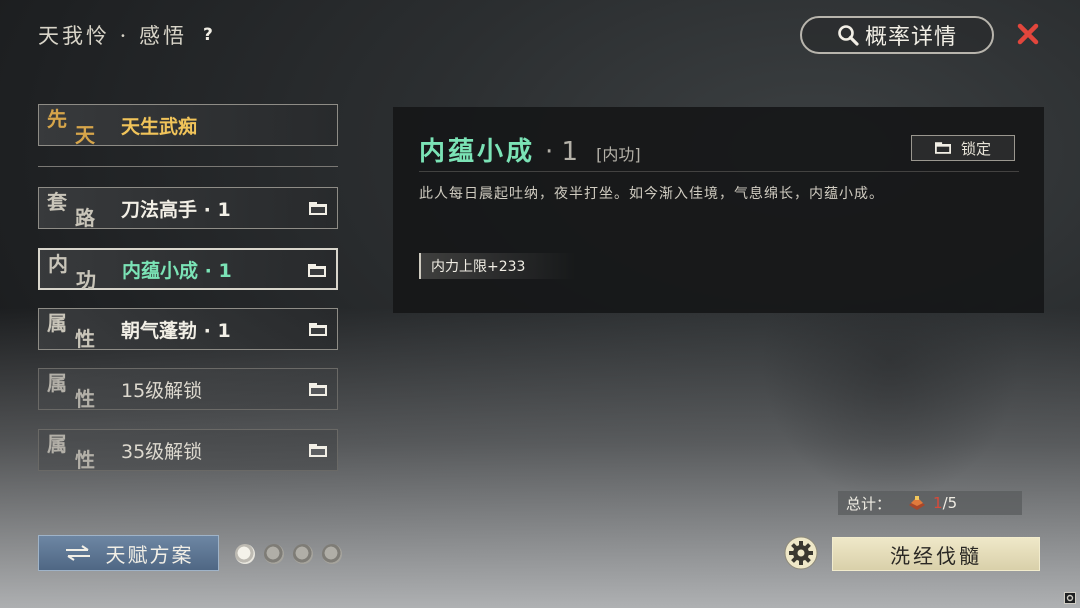 The width and height of the screenshot is (1080, 608). I want to click on talent-name: 15级解锁, so click(162, 390).